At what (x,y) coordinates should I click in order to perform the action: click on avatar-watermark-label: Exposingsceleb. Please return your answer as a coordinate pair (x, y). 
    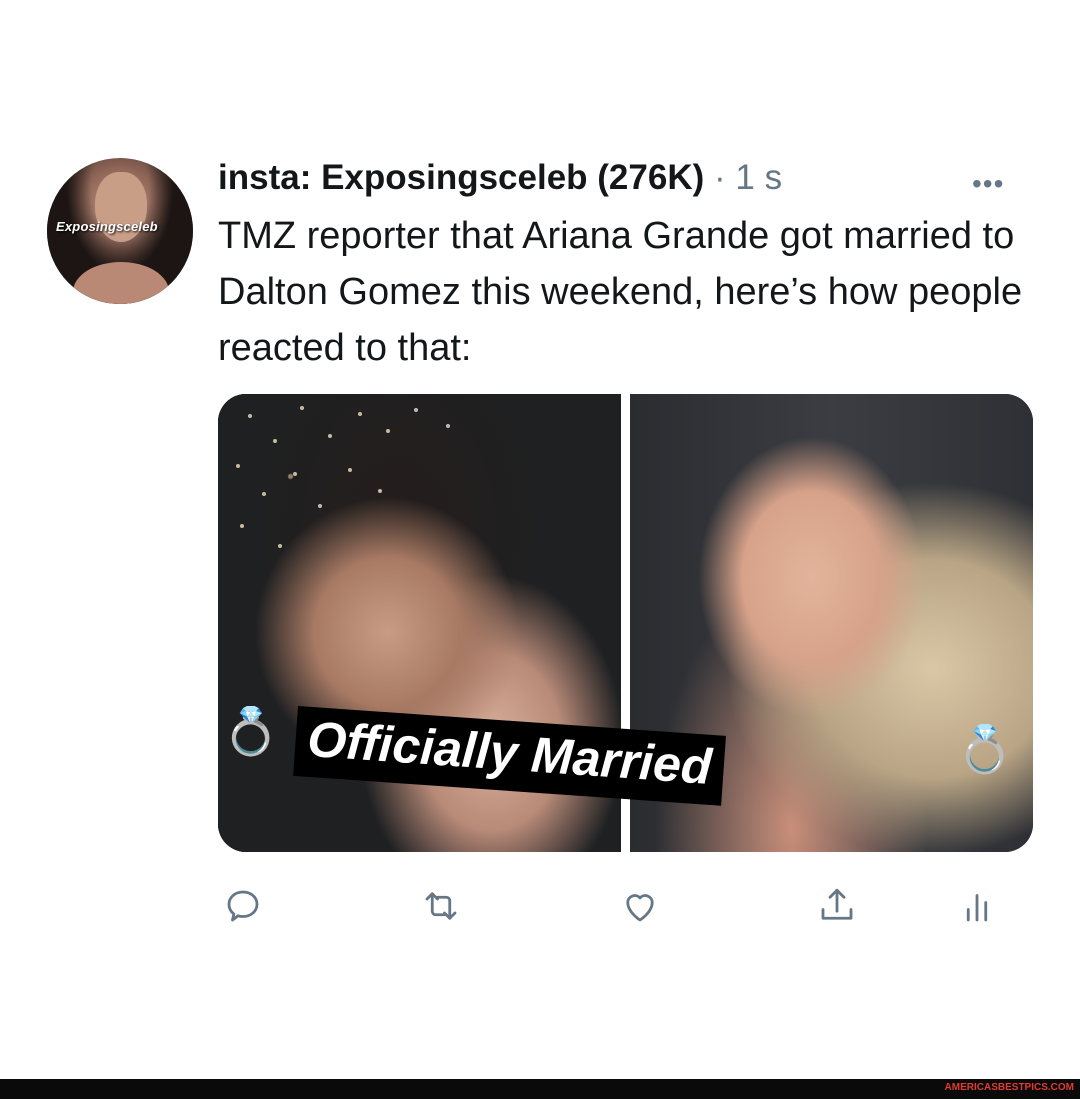
    Looking at the image, I should click on (107, 226).